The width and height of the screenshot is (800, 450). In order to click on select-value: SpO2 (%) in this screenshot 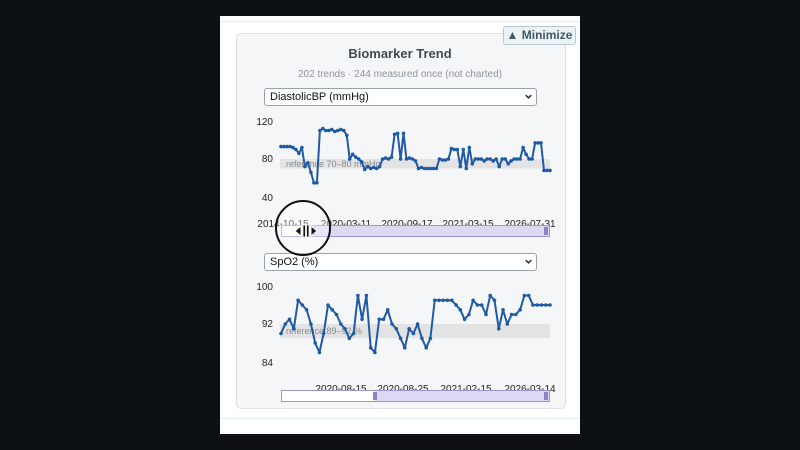, I will do `click(294, 262)`.